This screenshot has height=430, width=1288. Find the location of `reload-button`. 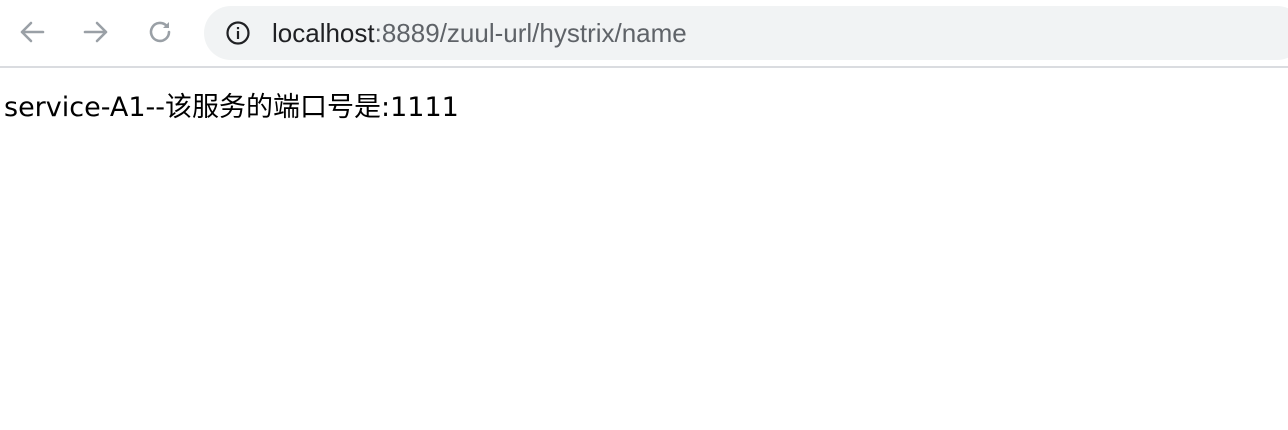

reload-button is located at coordinates (160, 32).